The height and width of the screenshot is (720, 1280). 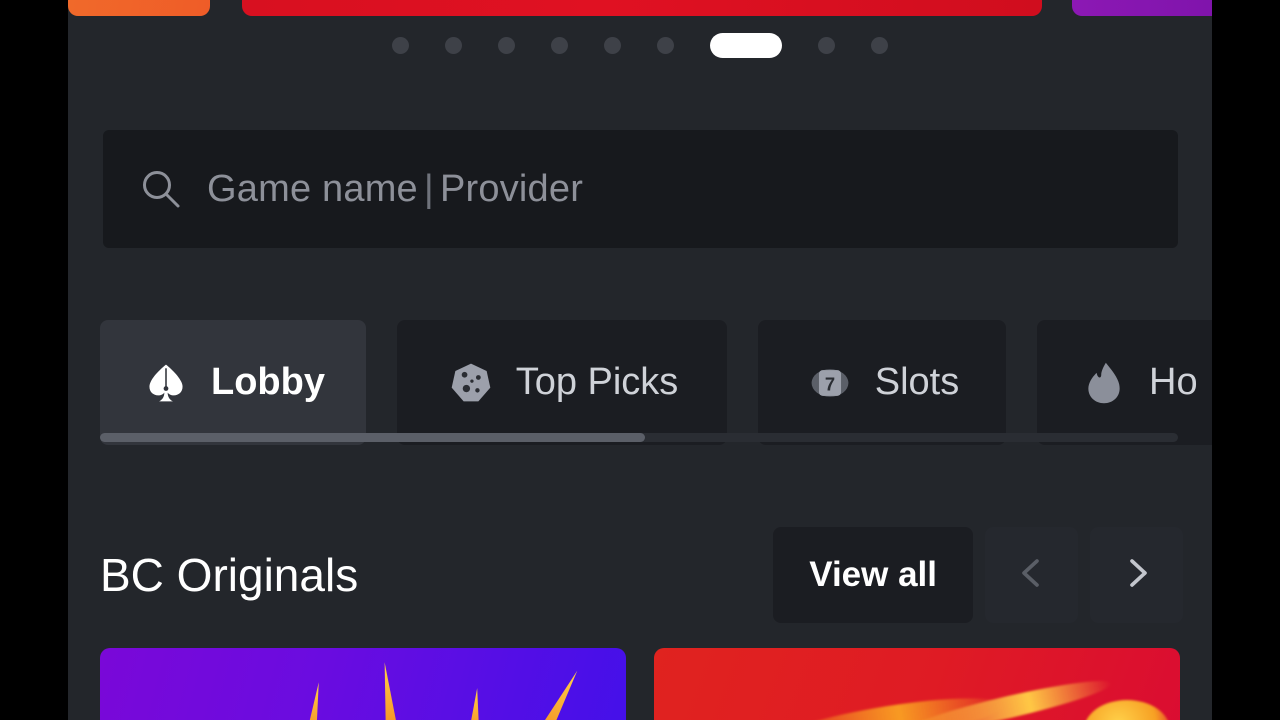 I want to click on promo-banner-orange, so click(x=139, y=8).